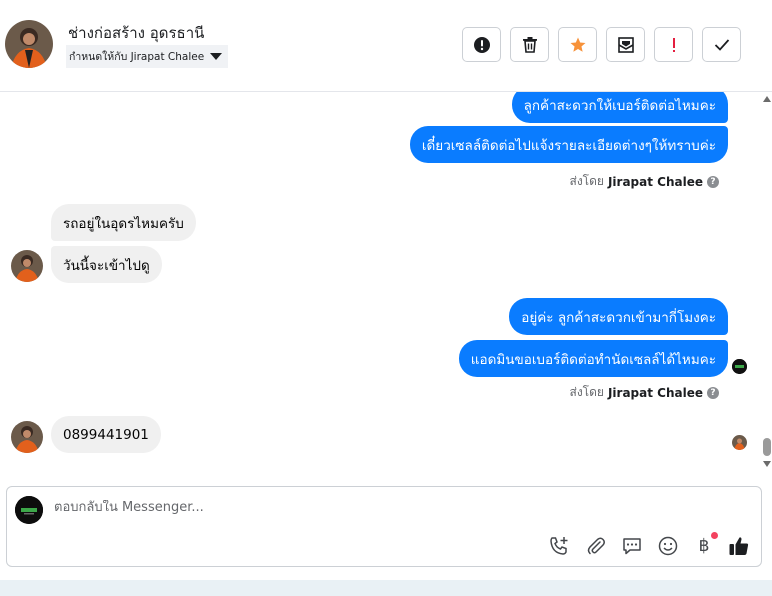  I want to click on trash-icon, so click(529, 45).